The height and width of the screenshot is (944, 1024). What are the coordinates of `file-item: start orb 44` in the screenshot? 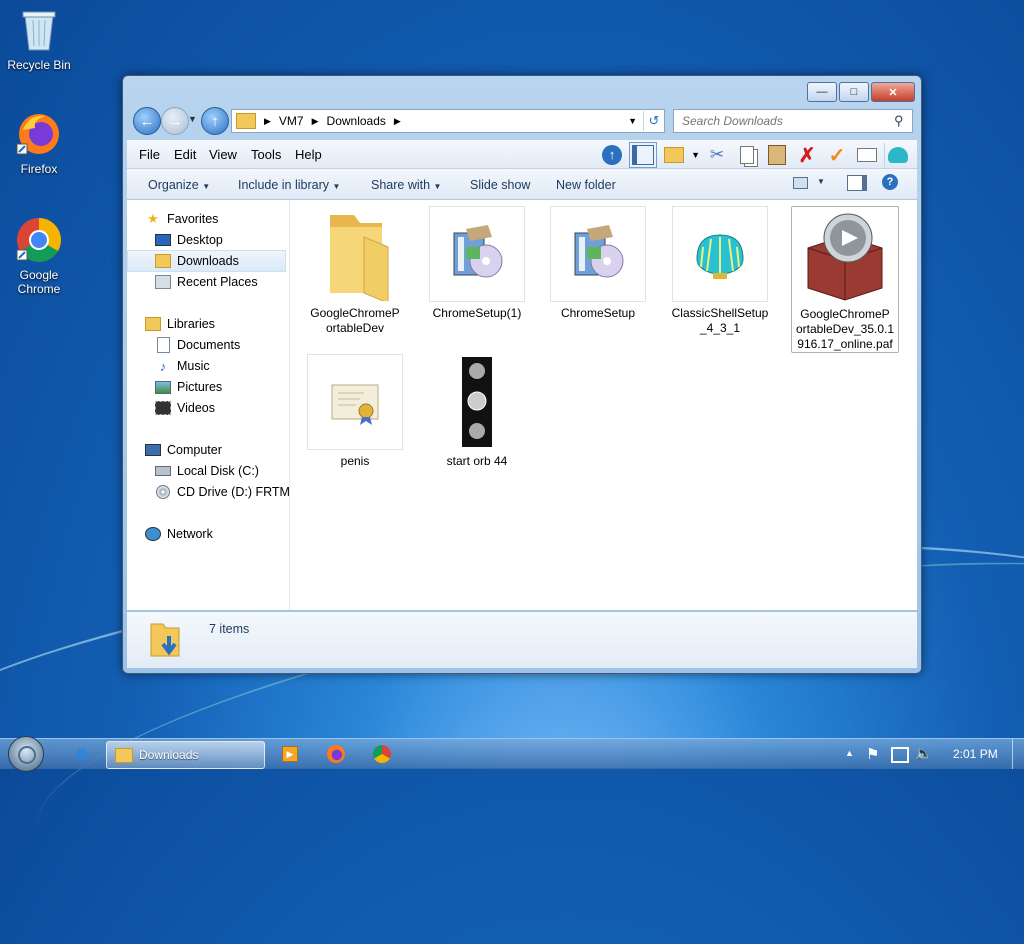 It's located at (477, 411).